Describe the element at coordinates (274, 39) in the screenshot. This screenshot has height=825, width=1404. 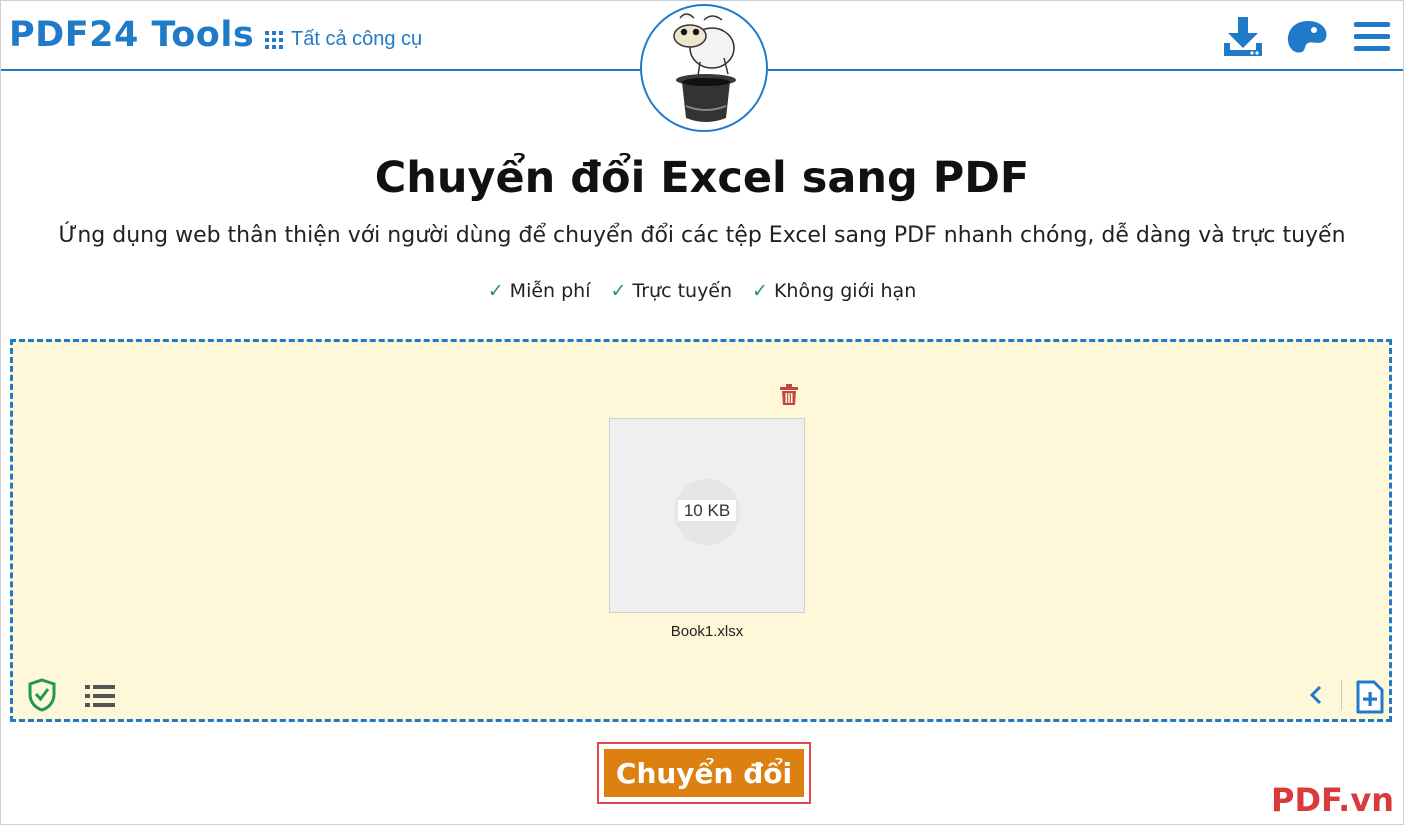
I see `grid-icon` at that location.